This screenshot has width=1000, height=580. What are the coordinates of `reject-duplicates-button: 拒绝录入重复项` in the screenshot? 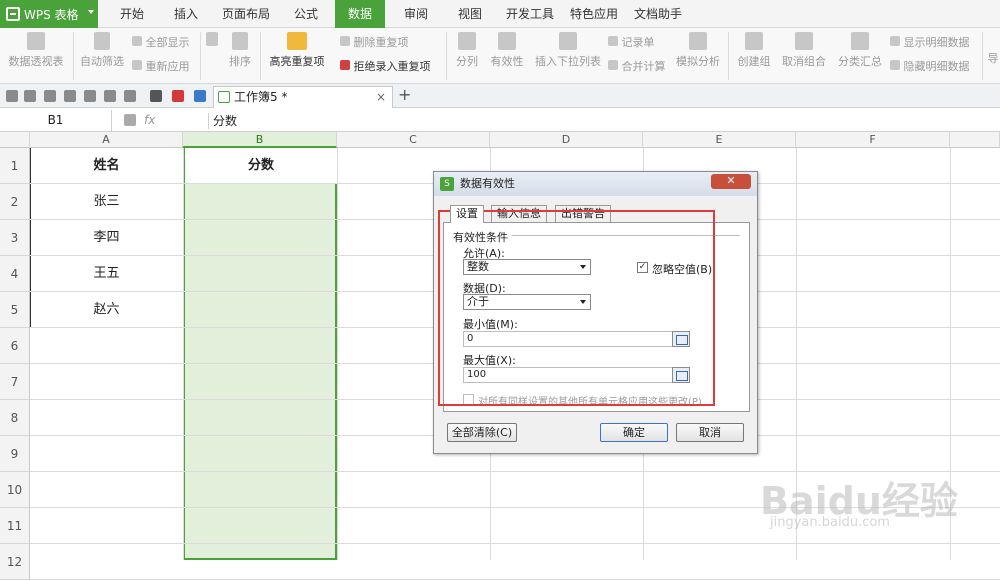 It's located at (385, 66).